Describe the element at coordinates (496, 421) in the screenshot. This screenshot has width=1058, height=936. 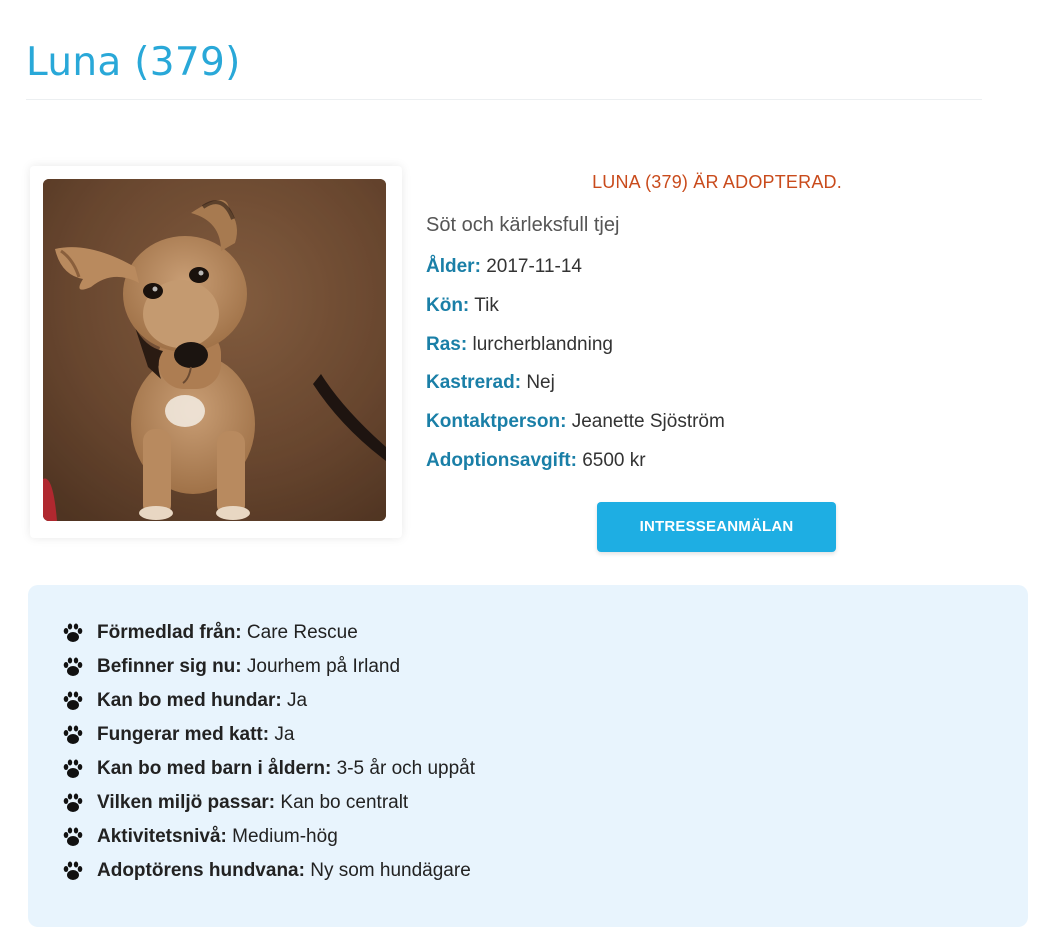
I see `fact-label: Kontaktperson:` at that location.